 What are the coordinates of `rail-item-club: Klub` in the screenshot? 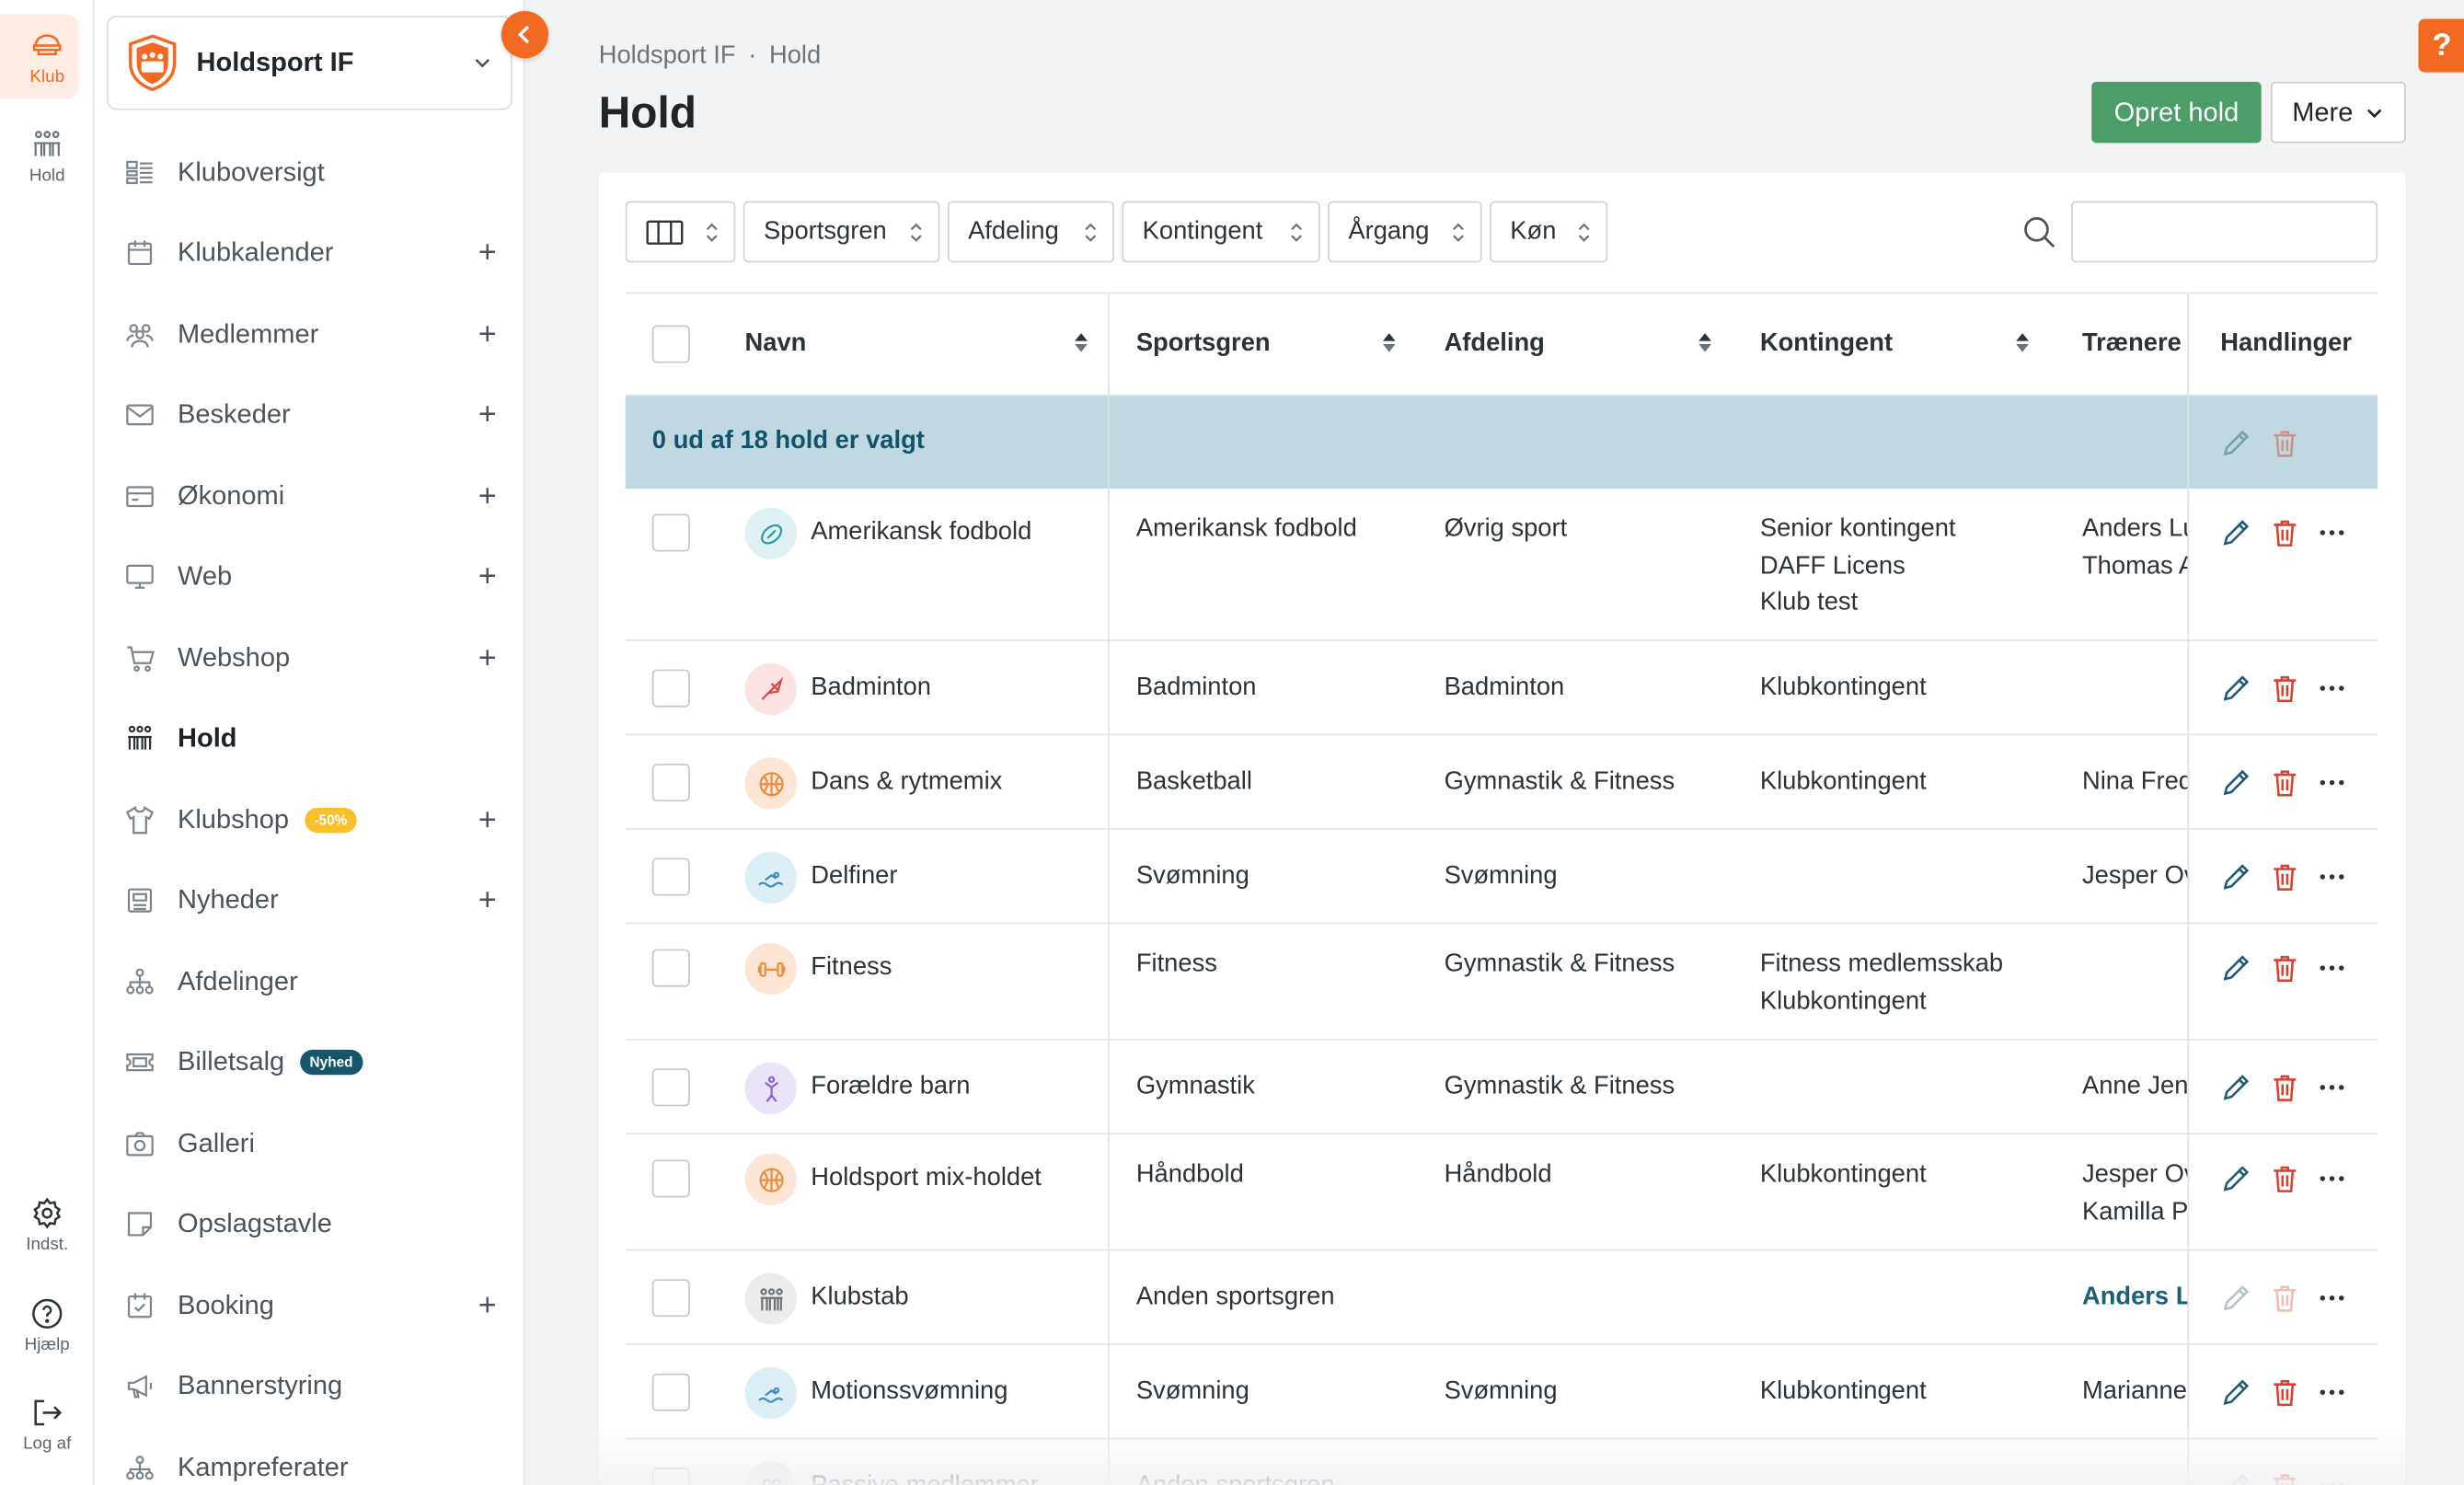 It's located at (47, 56).